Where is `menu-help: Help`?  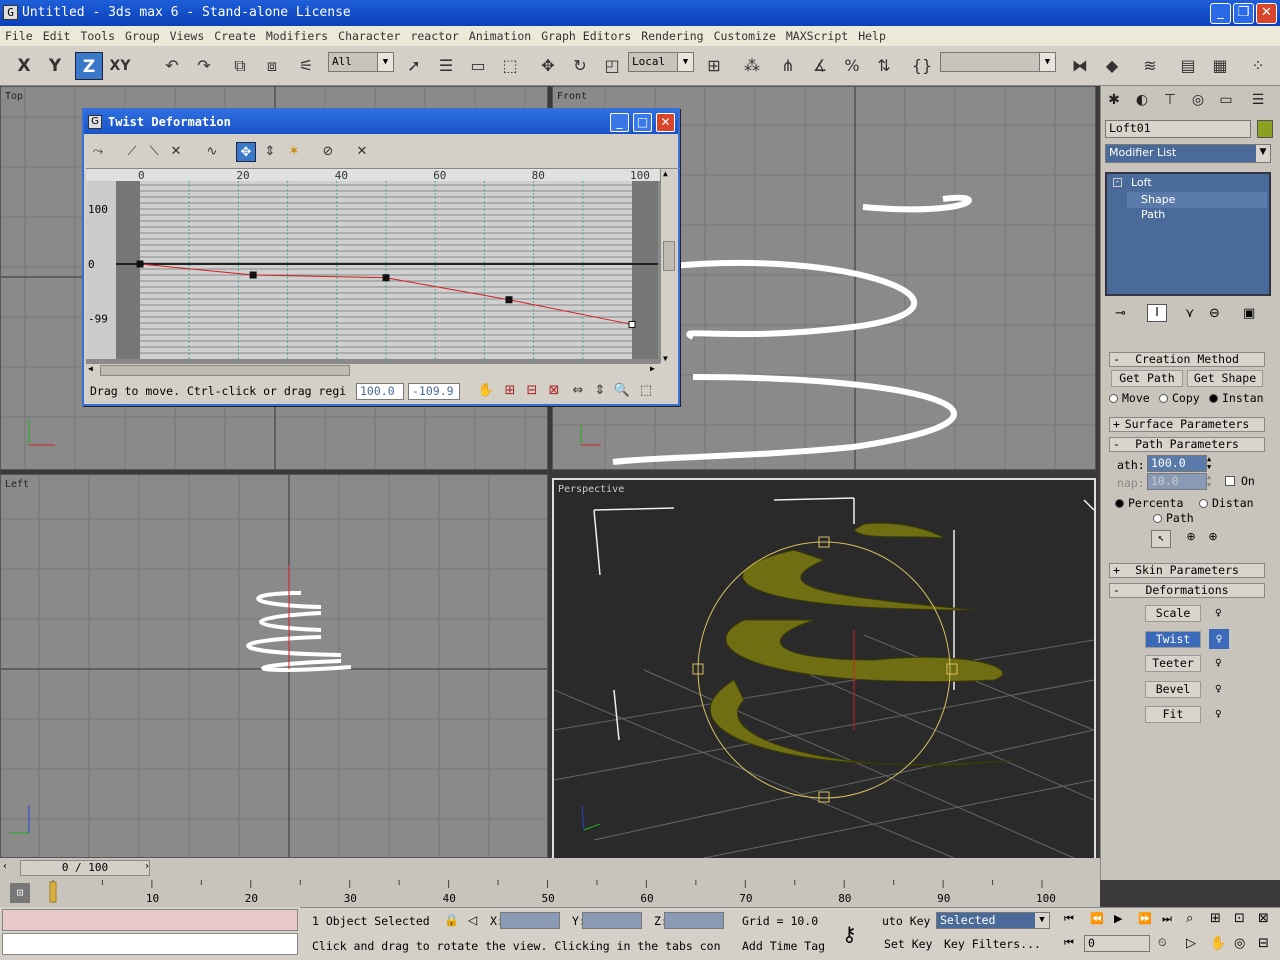
menu-help: Help is located at coordinates (872, 36).